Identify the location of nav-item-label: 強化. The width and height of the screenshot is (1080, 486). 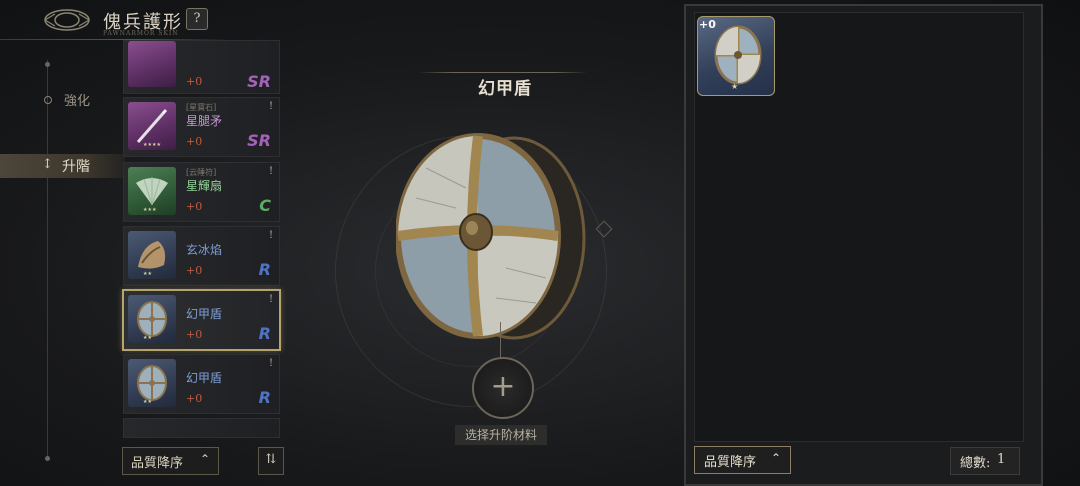
(77, 101).